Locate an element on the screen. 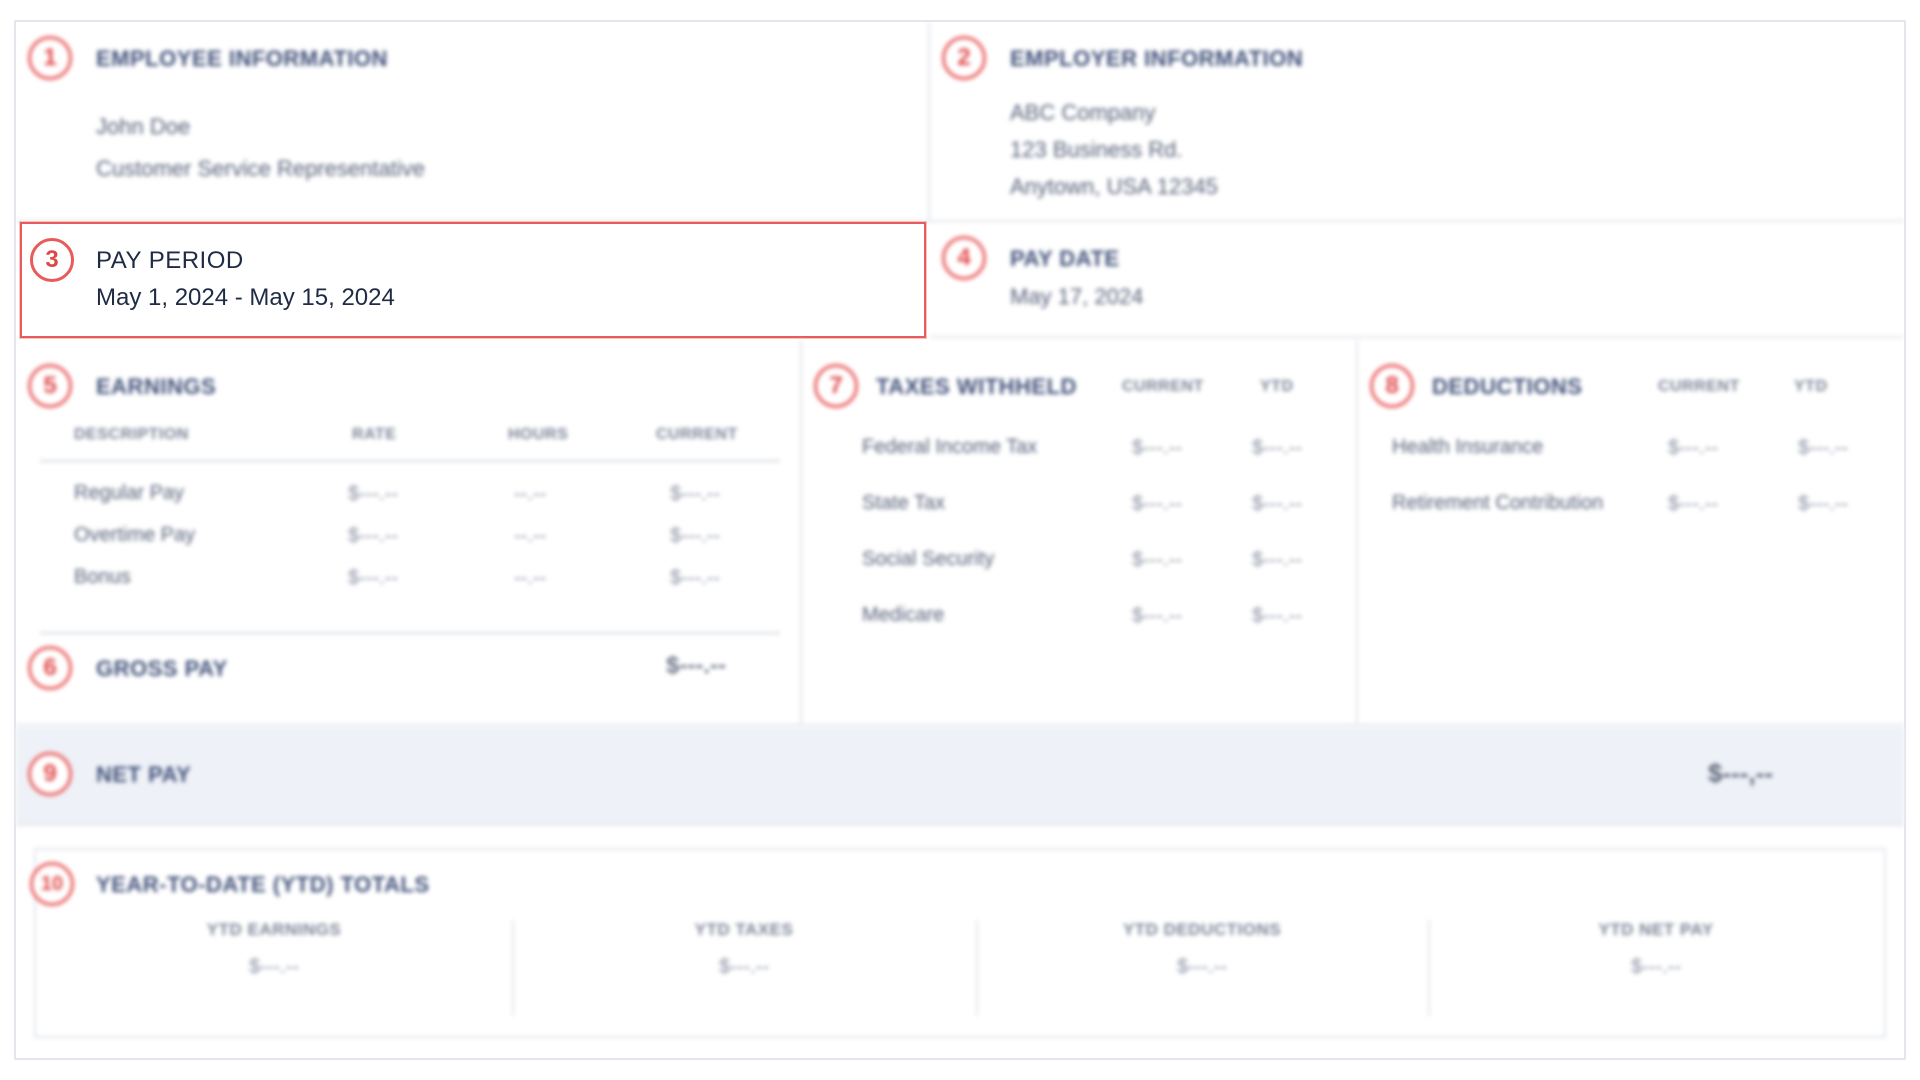  section-number-badge: 10 is located at coordinates (52, 884).